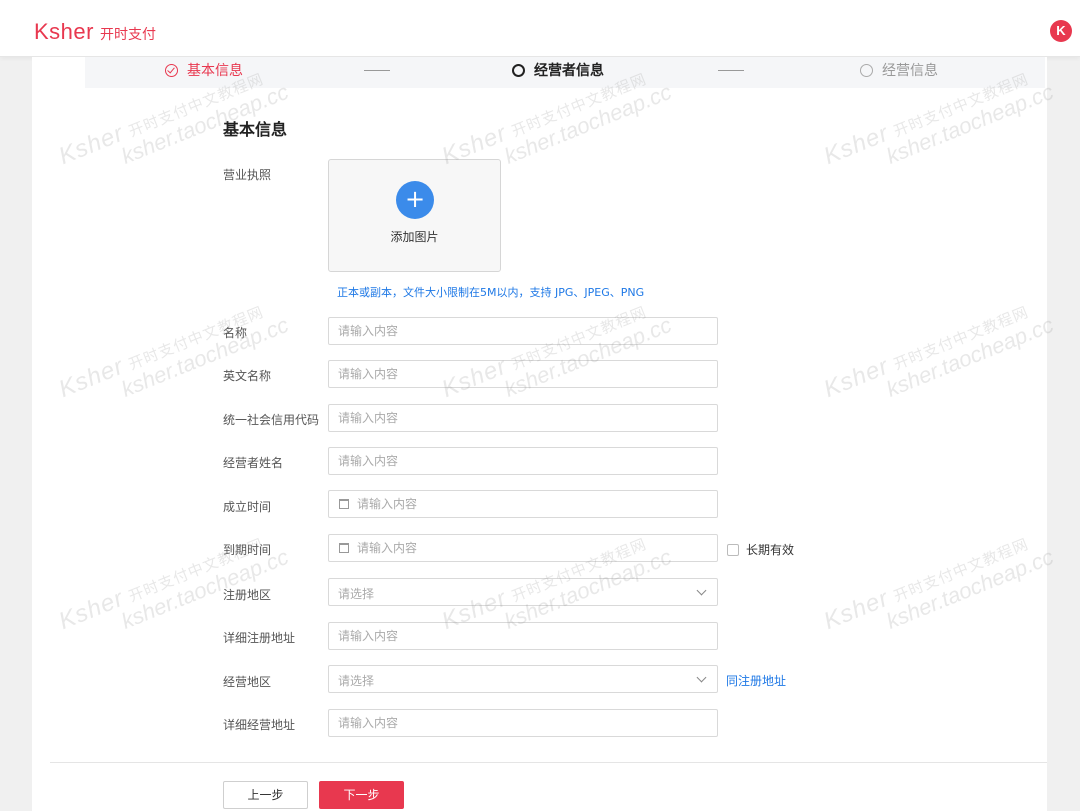 The image size is (1080, 811). I want to click on english-name-label: 英文名称, so click(247, 376).